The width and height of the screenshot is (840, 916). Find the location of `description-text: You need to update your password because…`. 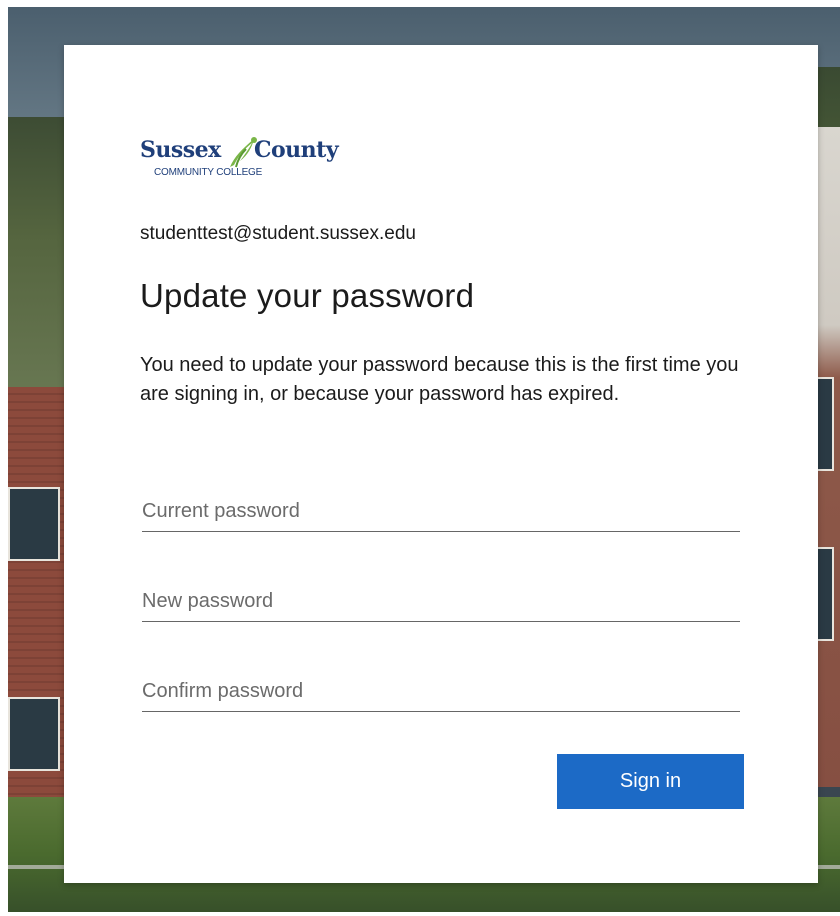

description-text: You need to update your password because… is located at coordinates (439, 379).